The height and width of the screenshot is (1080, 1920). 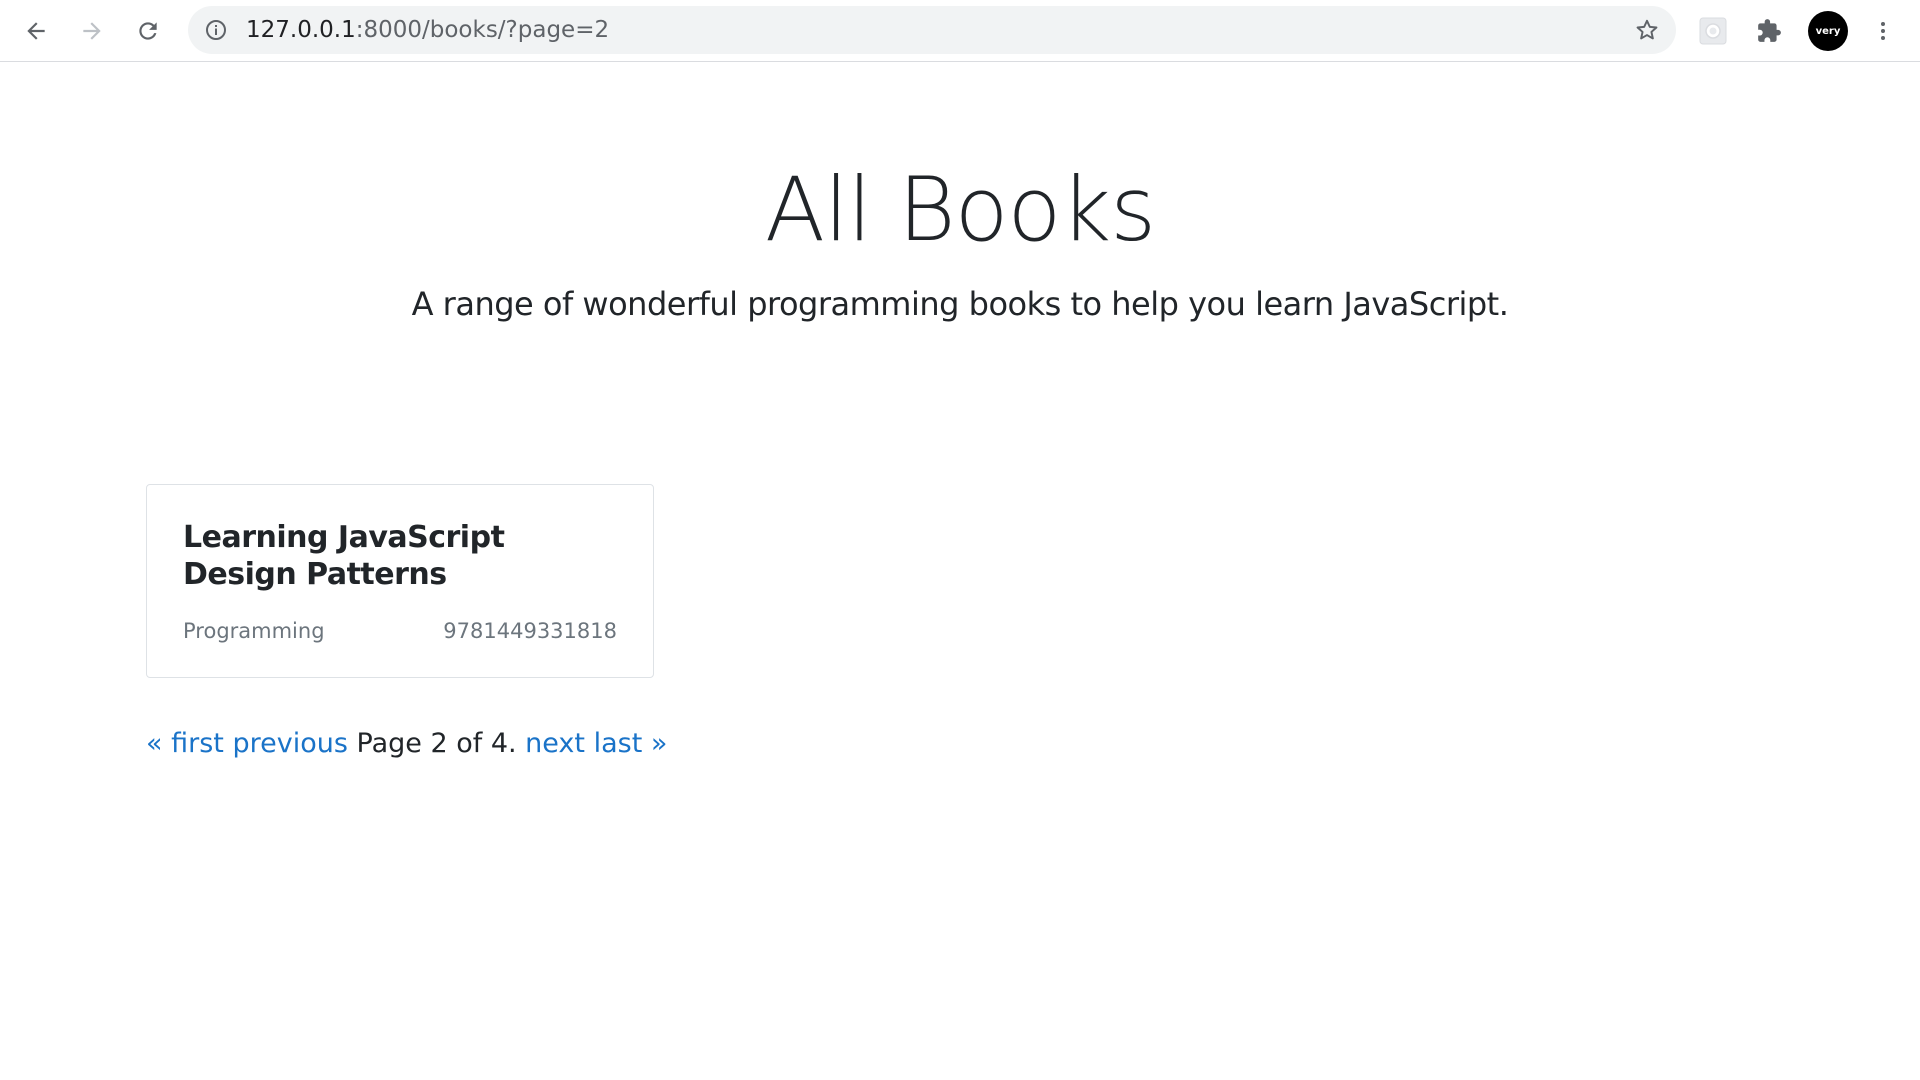 I want to click on url-text: 127.0.0.1:8000/books/?page=2, so click(x=427, y=30).